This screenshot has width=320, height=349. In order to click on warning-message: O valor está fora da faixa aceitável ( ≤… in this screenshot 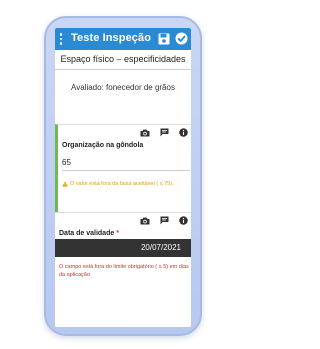, I will do `click(126, 184)`.